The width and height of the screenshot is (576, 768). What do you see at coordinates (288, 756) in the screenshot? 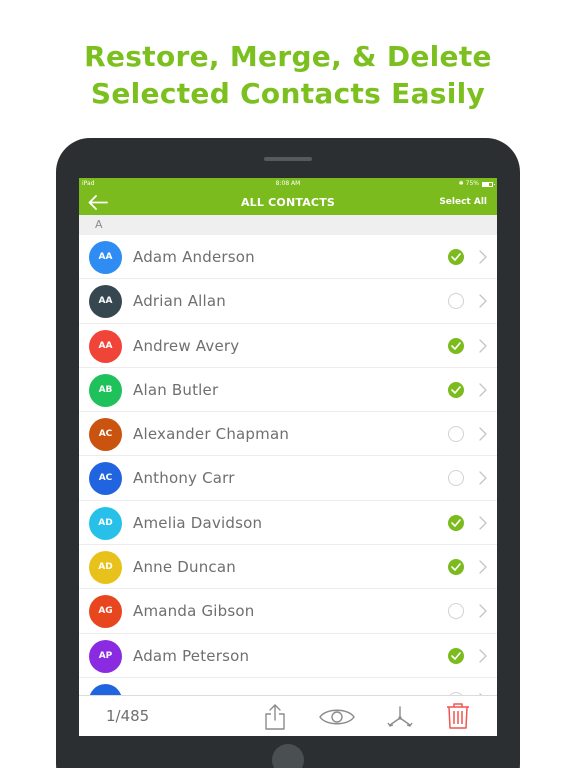
I see `home-button` at bounding box center [288, 756].